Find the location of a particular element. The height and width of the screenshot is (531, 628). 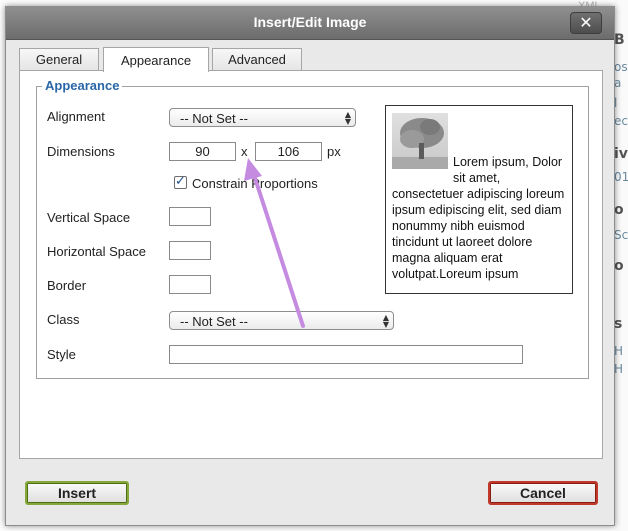

alignment-select-value: -- Not Set -- is located at coordinates (214, 118).